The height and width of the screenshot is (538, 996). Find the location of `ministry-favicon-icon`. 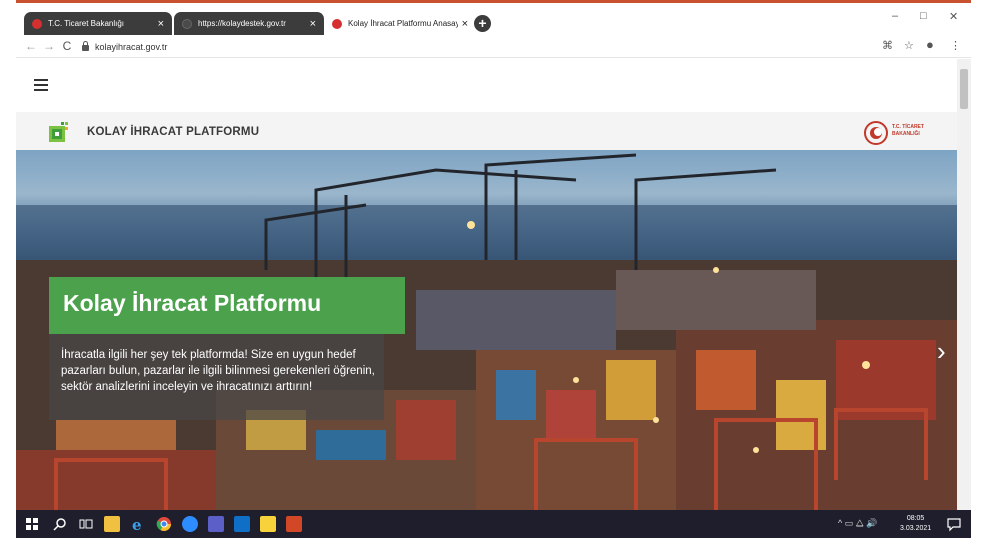

ministry-favicon-icon is located at coordinates (337, 23).